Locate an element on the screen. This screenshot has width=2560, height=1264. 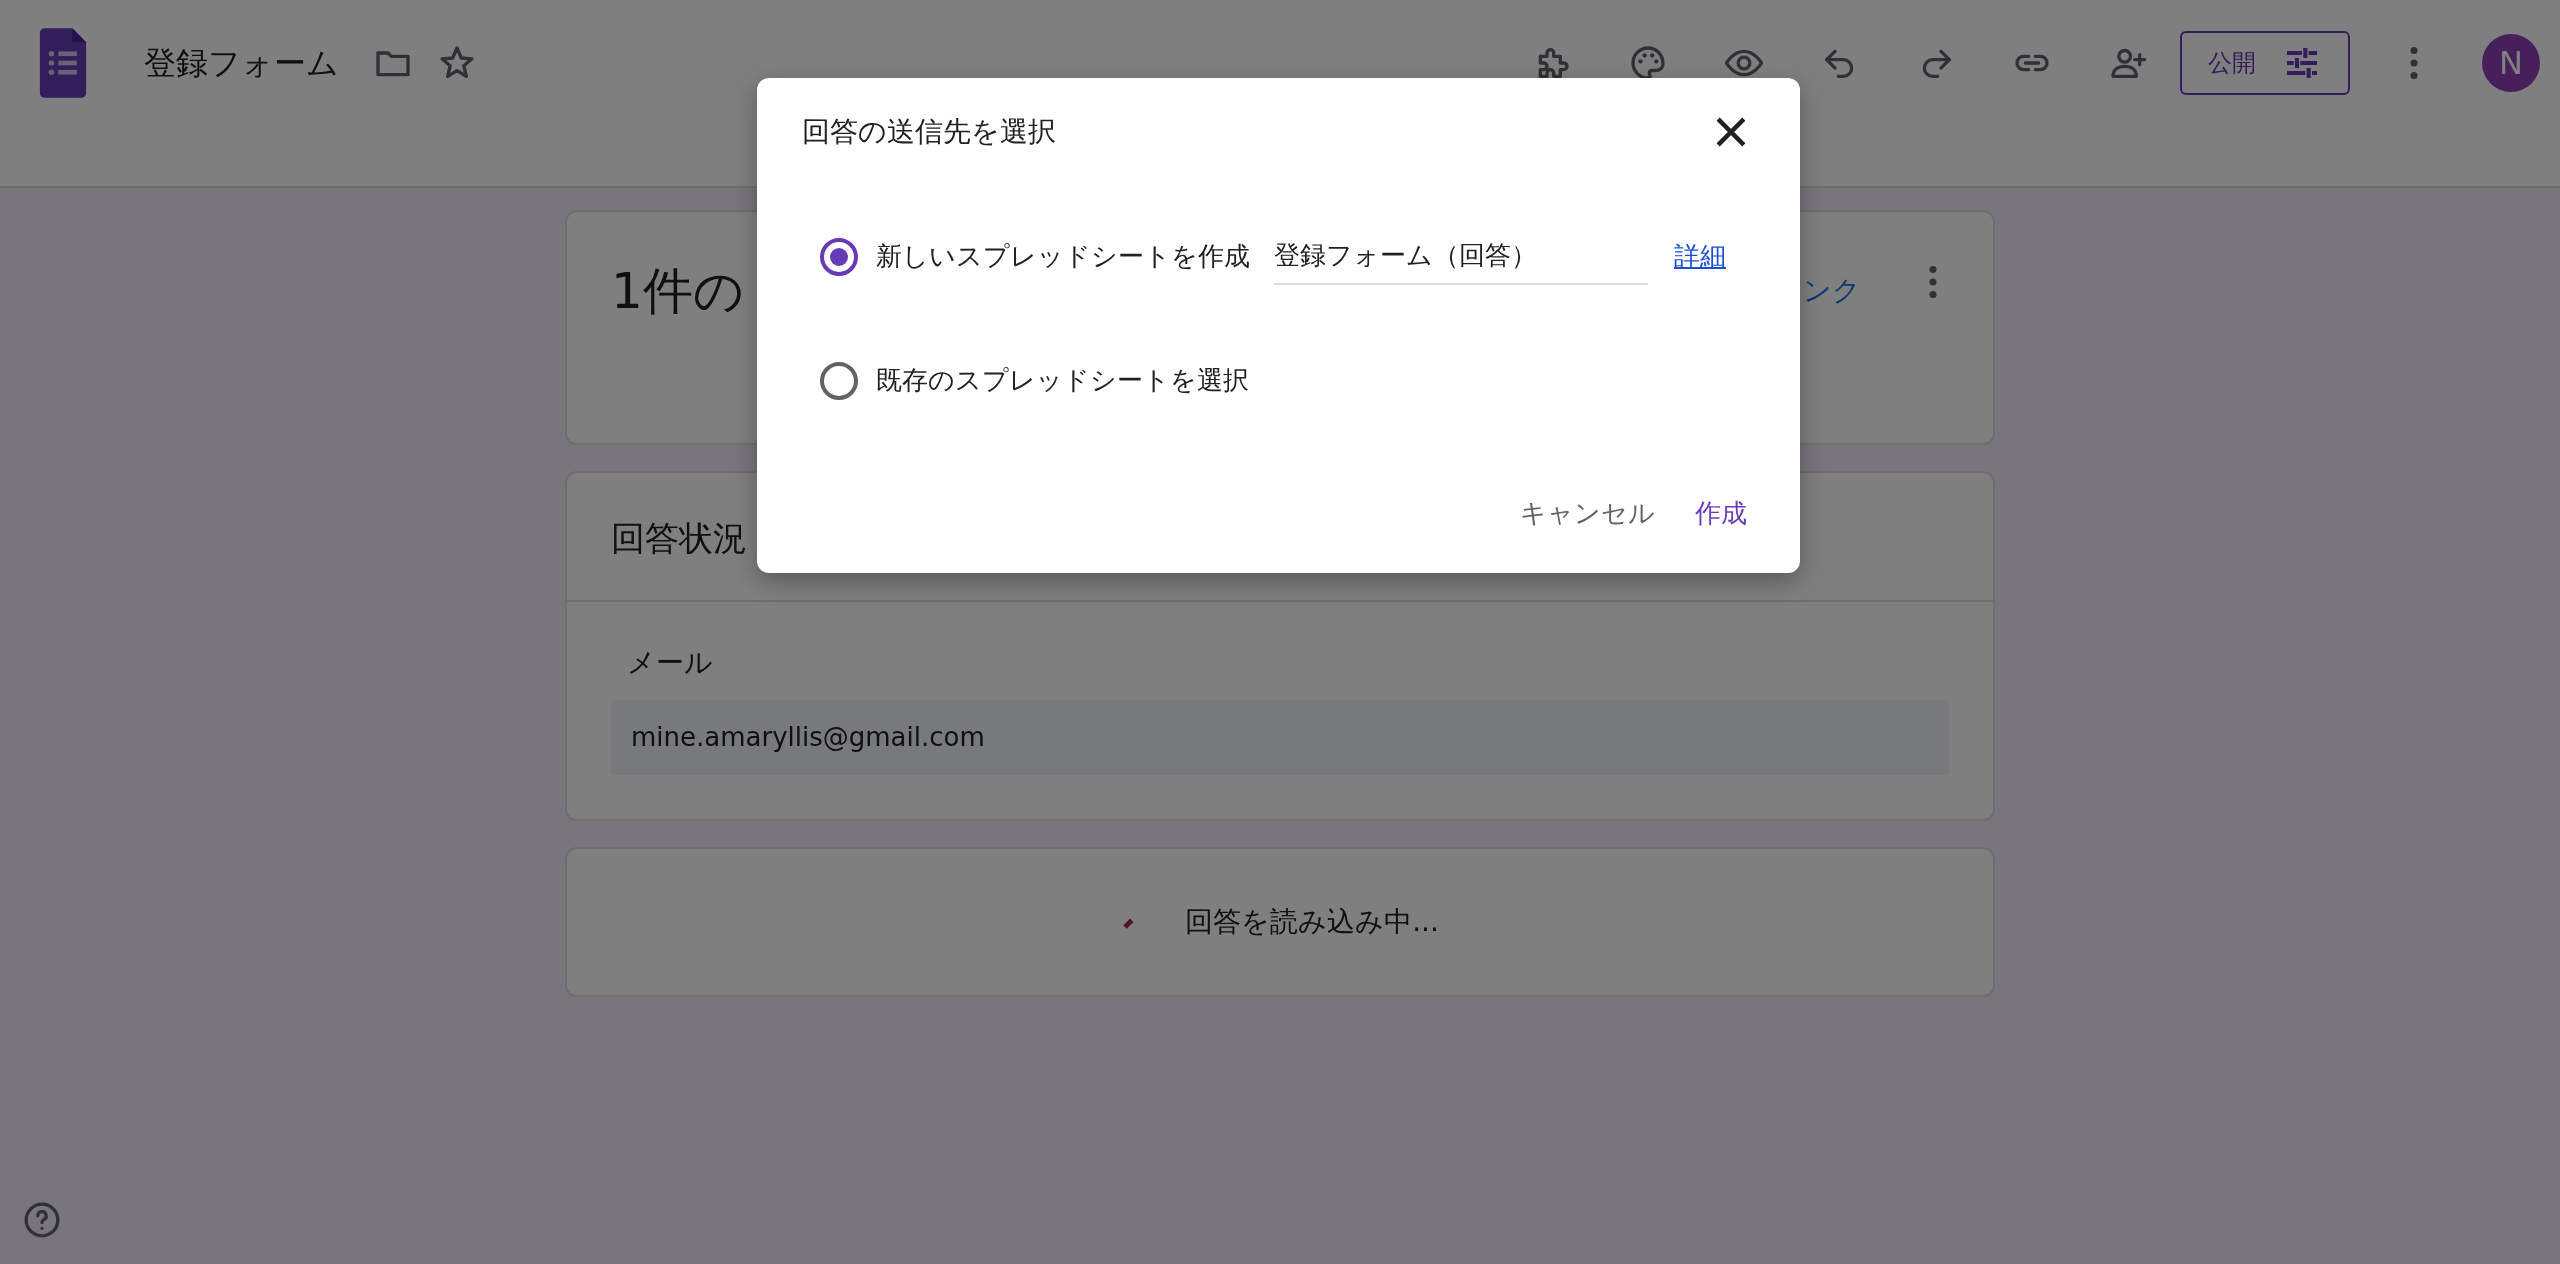
responses-heading: 1件の is located at coordinates (677, 291).